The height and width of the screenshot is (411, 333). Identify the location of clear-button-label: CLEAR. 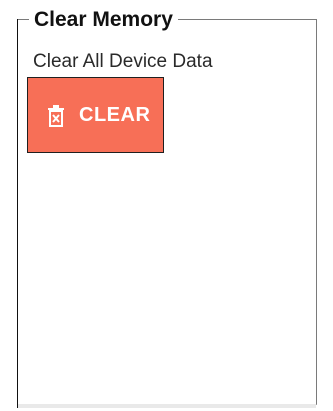
(115, 115).